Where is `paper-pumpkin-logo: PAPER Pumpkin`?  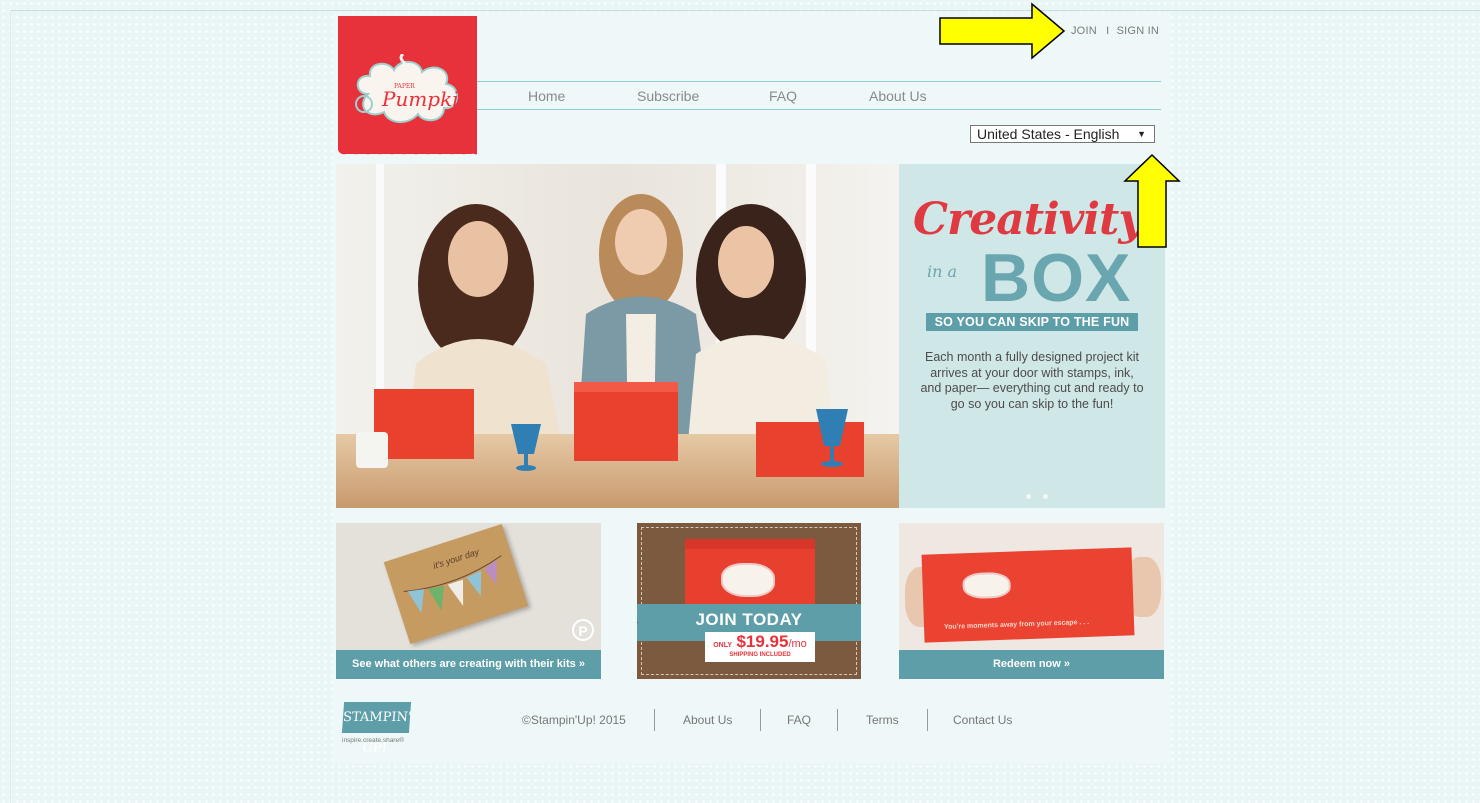 paper-pumpkin-logo: PAPER Pumpkin is located at coordinates (407, 88).